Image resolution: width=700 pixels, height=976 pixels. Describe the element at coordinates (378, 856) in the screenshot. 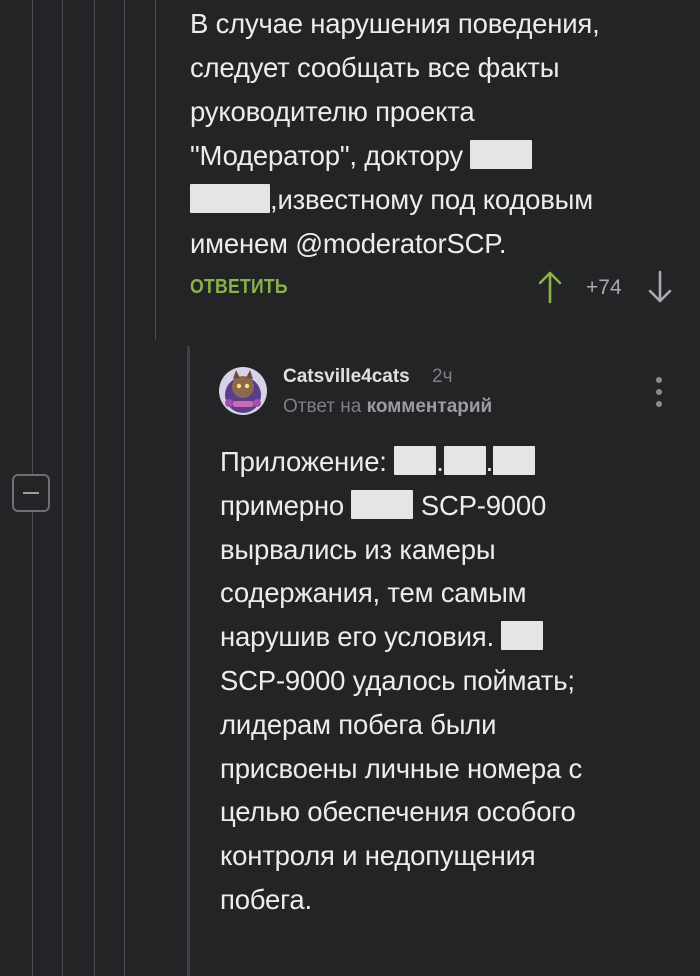

I see `comment-line: контроля и недопущения` at that location.